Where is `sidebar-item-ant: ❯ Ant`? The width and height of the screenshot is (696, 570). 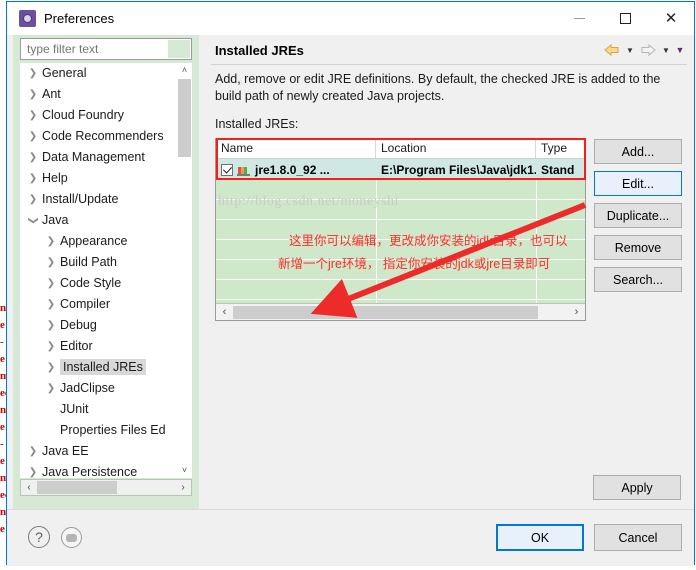
sidebar-item-ant: ❯ Ant is located at coordinates (106, 94).